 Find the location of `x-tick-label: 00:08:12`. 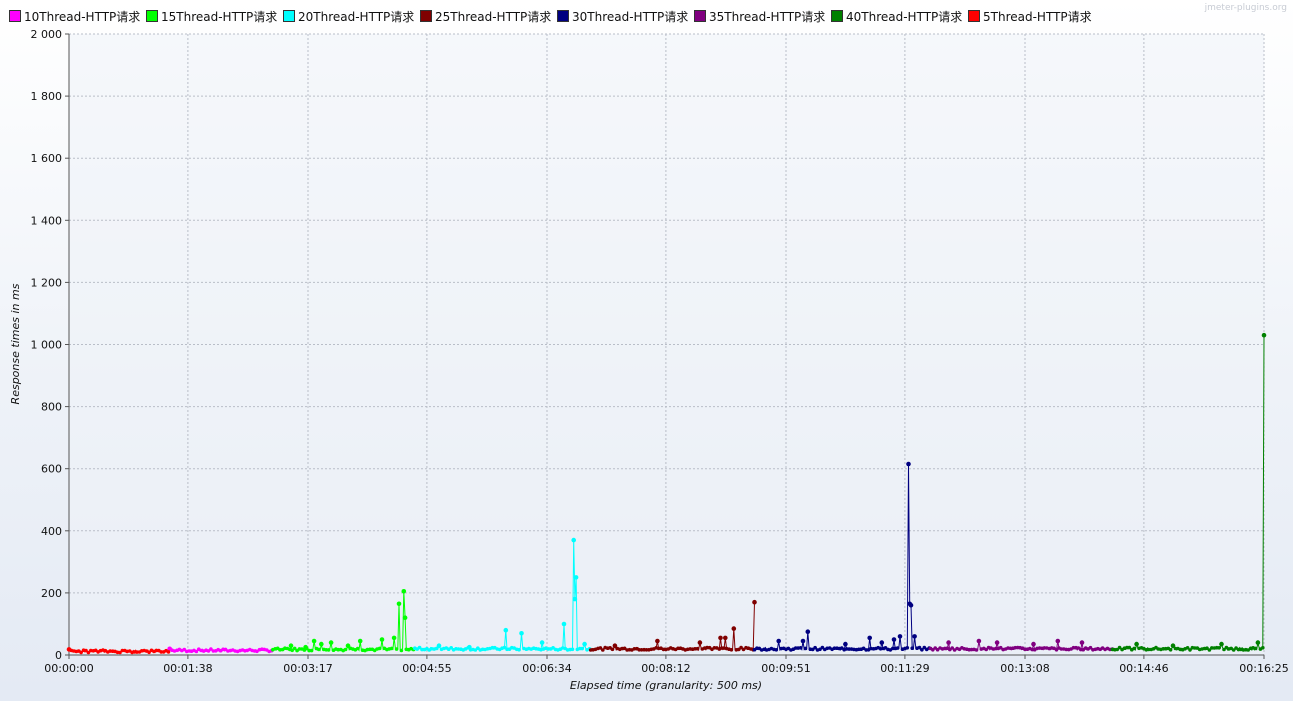

x-tick-label: 00:08:12 is located at coordinates (665, 668).